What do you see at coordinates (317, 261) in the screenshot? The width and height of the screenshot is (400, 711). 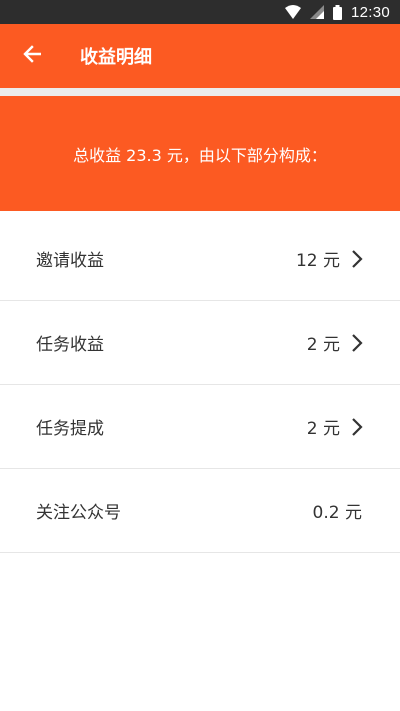 I see `list-item-value: 12 元` at bounding box center [317, 261].